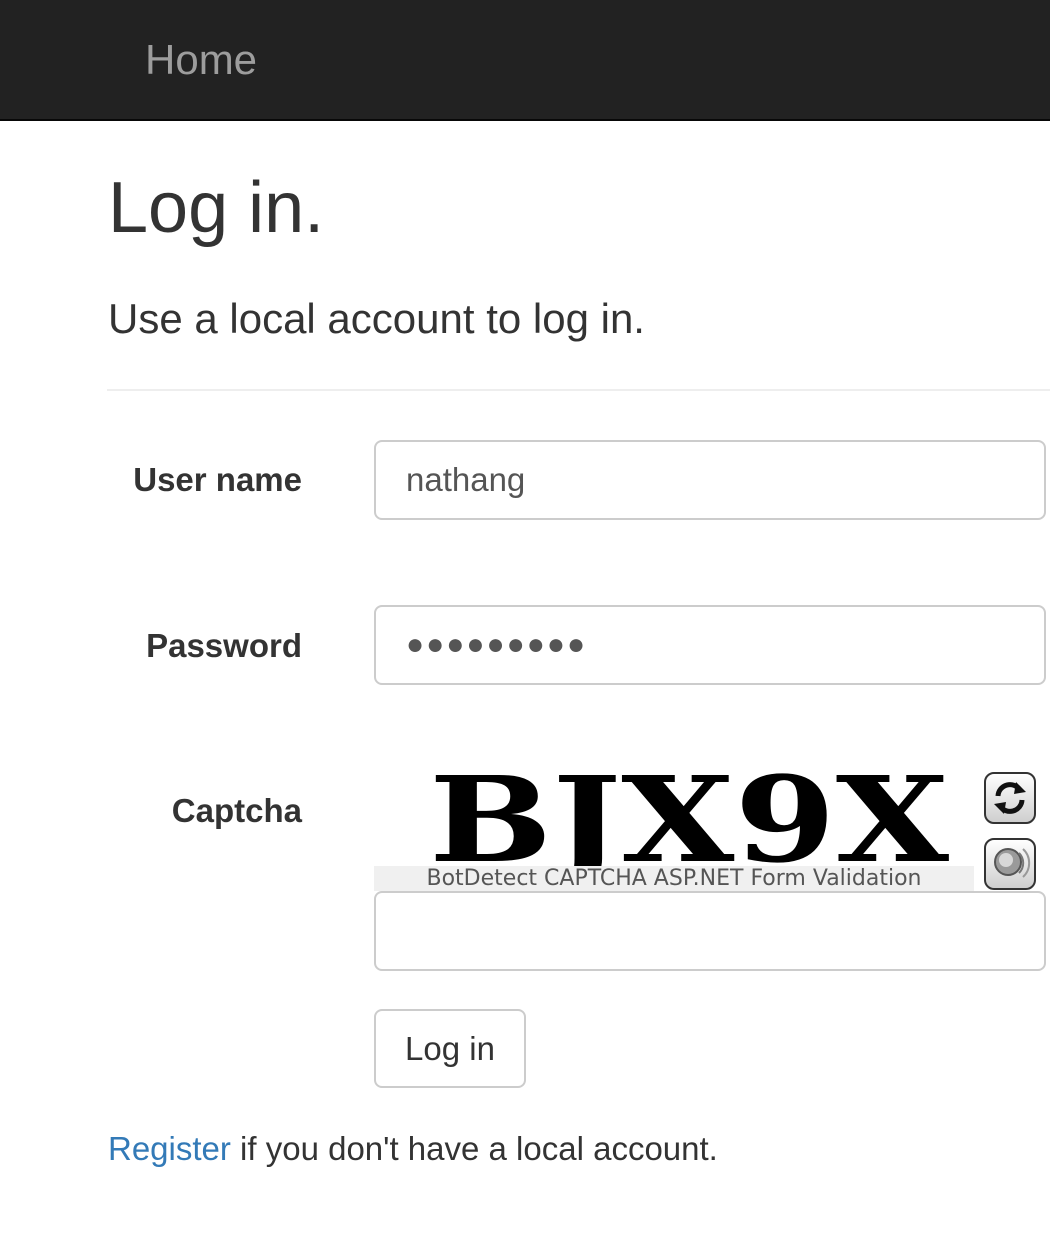 The height and width of the screenshot is (1243, 1050). I want to click on divider, so click(578, 390).